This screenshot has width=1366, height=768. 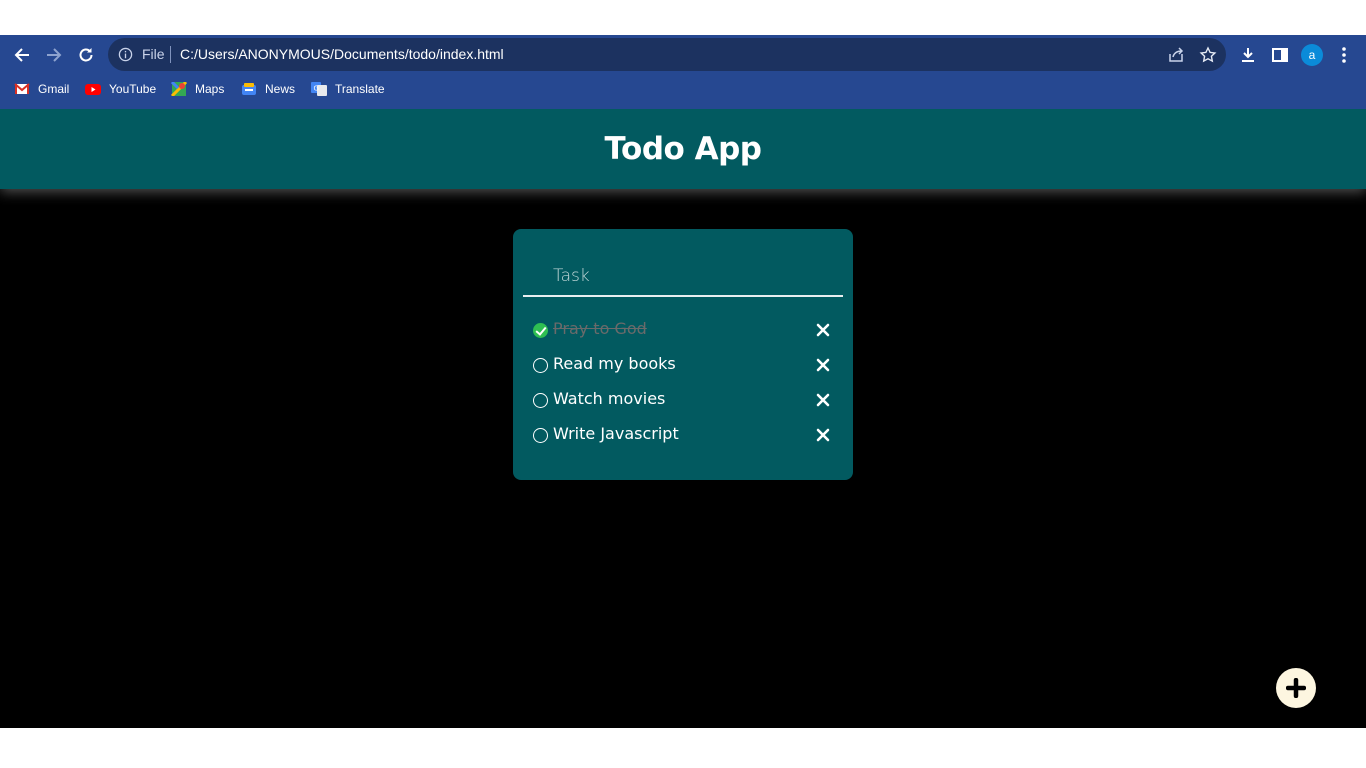 What do you see at coordinates (1312, 55) in the screenshot?
I see `profile-avatar: a` at bounding box center [1312, 55].